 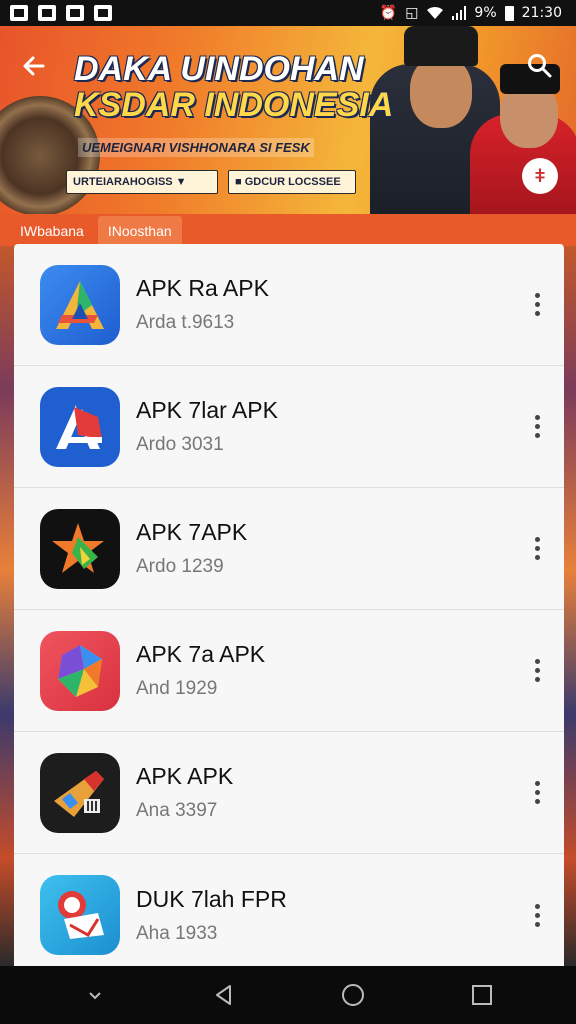 I want to click on battery-icon, so click(x=509, y=13).